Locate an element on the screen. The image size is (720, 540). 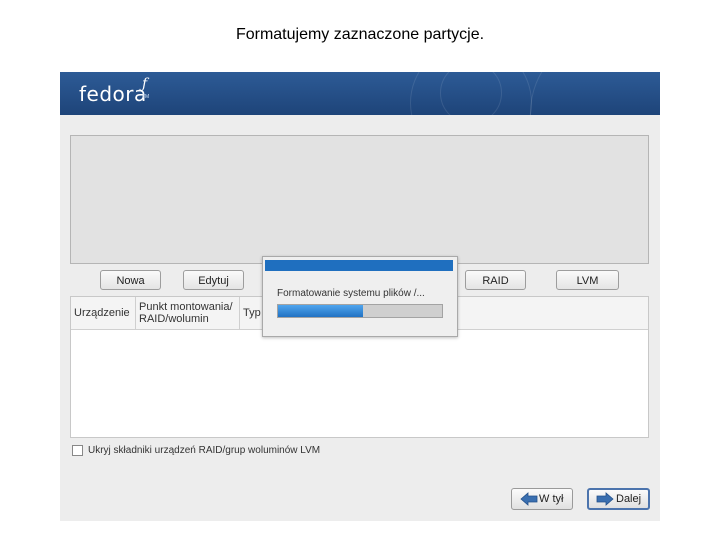
fedora-header: fedora ƒ TM is located at coordinates (360, 93).